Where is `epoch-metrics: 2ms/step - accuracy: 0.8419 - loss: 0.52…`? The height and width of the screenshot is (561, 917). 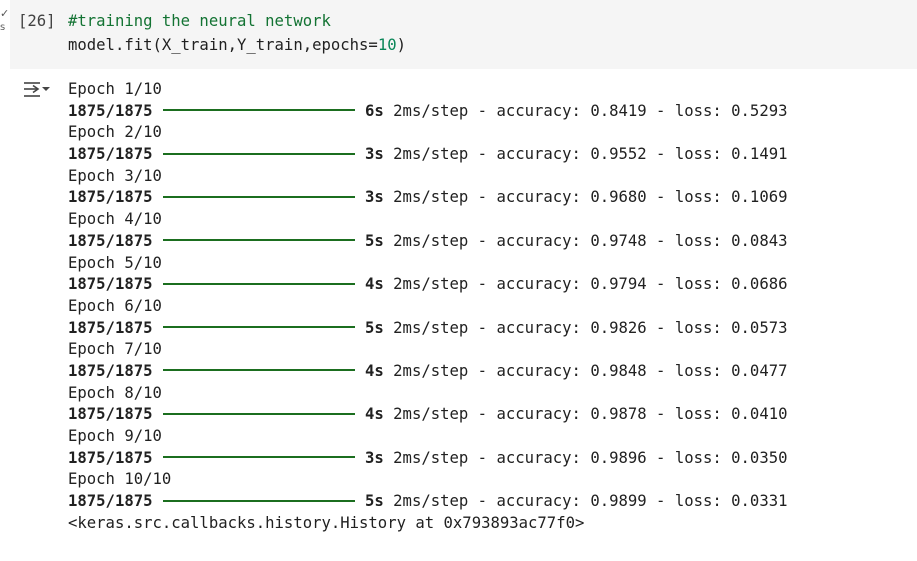 epoch-metrics: 2ms/step - accuracy: 0.8419 - loss: 0.52… is located at coordinates (590, 110).